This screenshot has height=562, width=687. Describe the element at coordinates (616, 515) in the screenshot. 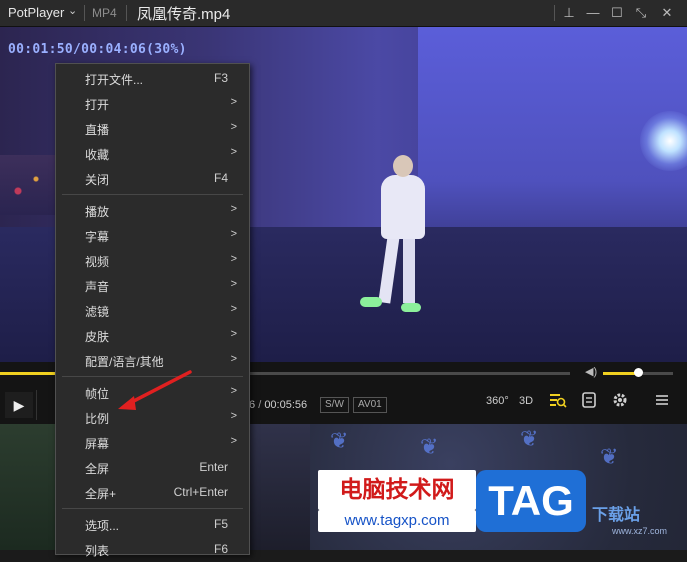

I see `watermark-site: 下载站` at that location.